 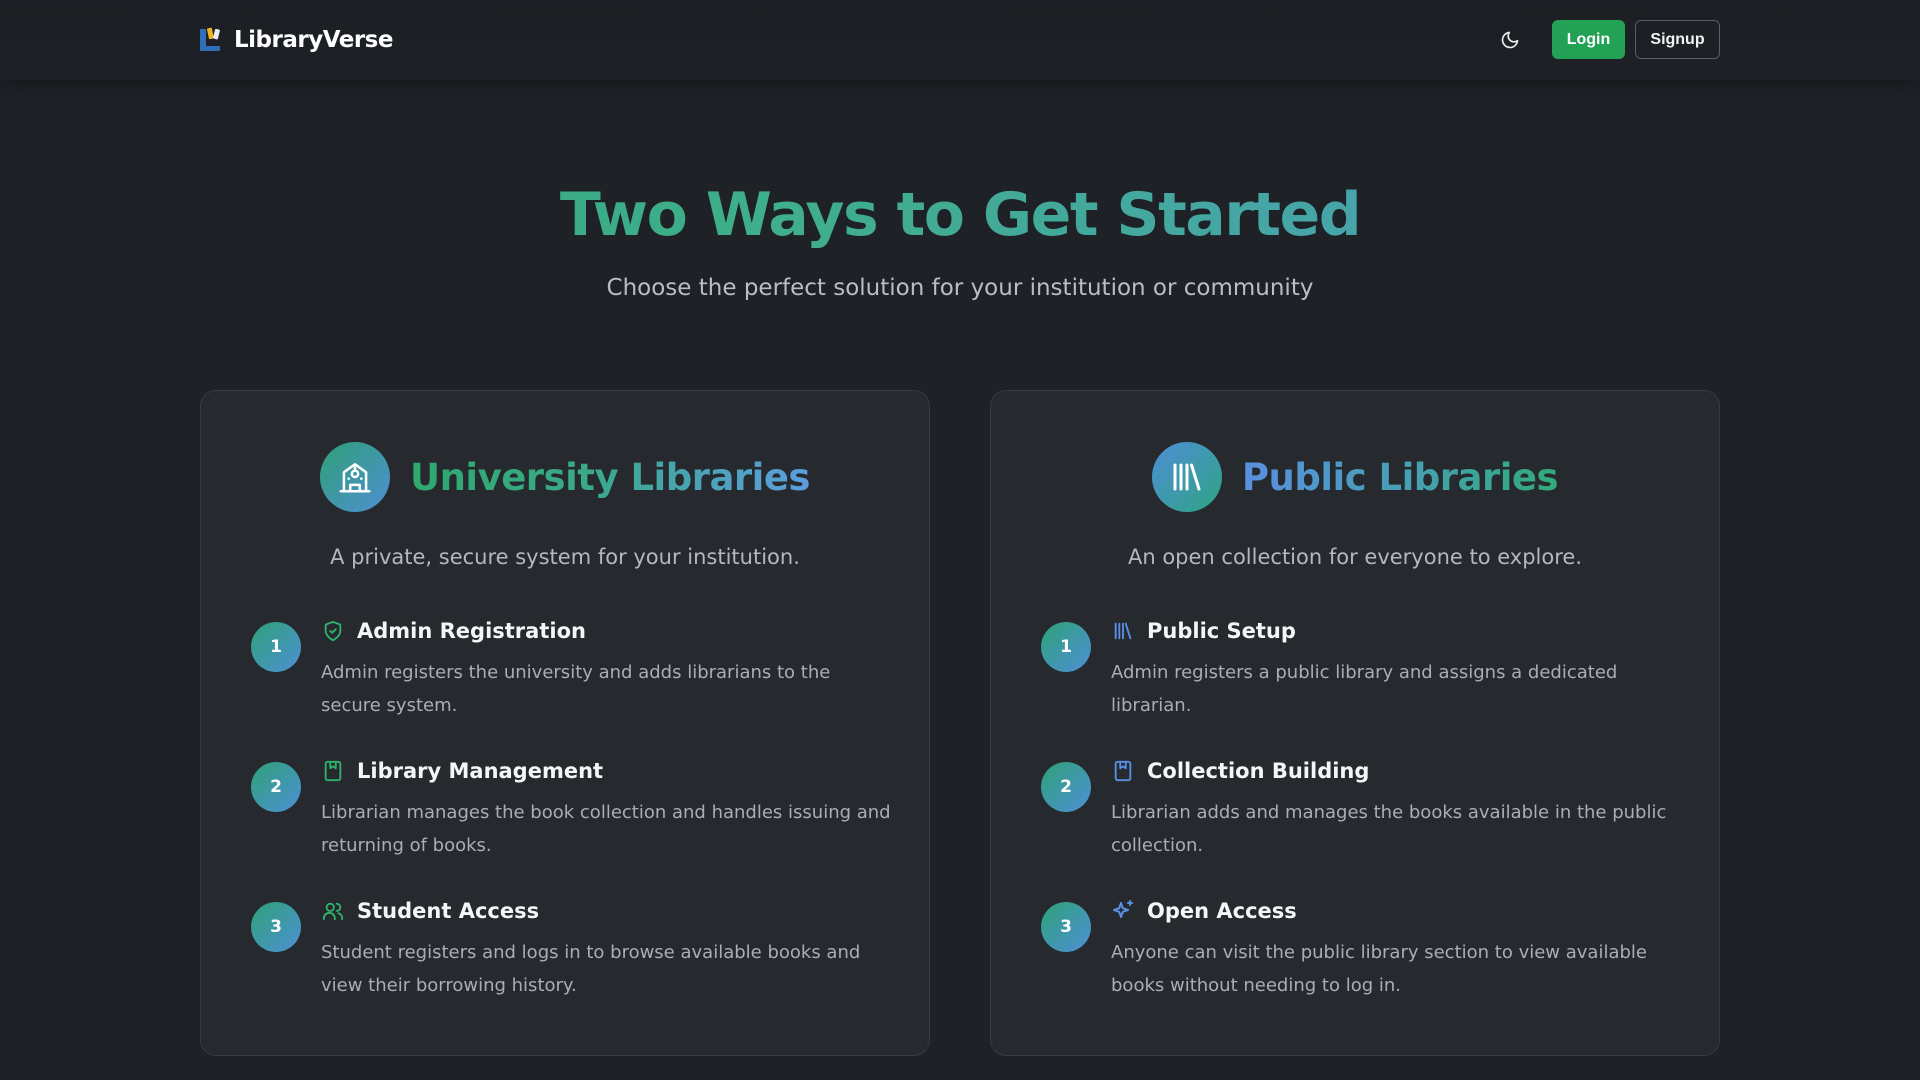 I want to click on moon-icon, so click(x=1510, y=42).